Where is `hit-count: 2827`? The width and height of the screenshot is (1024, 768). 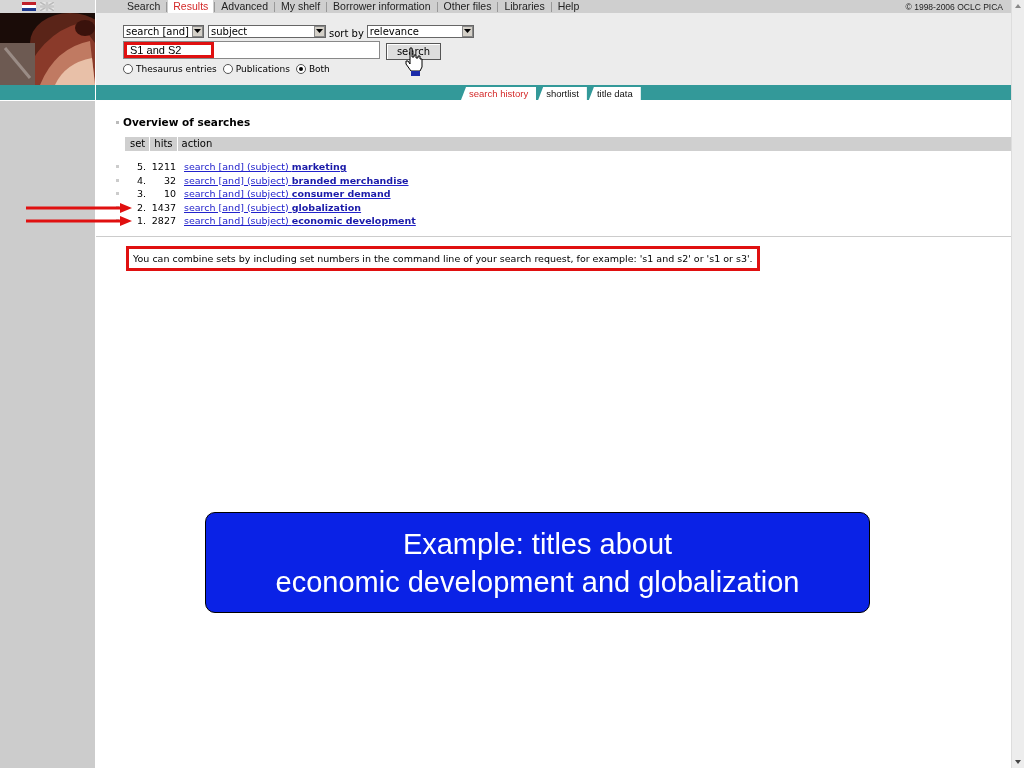 hit-count: 2827 is located at coordinates (163, 221).